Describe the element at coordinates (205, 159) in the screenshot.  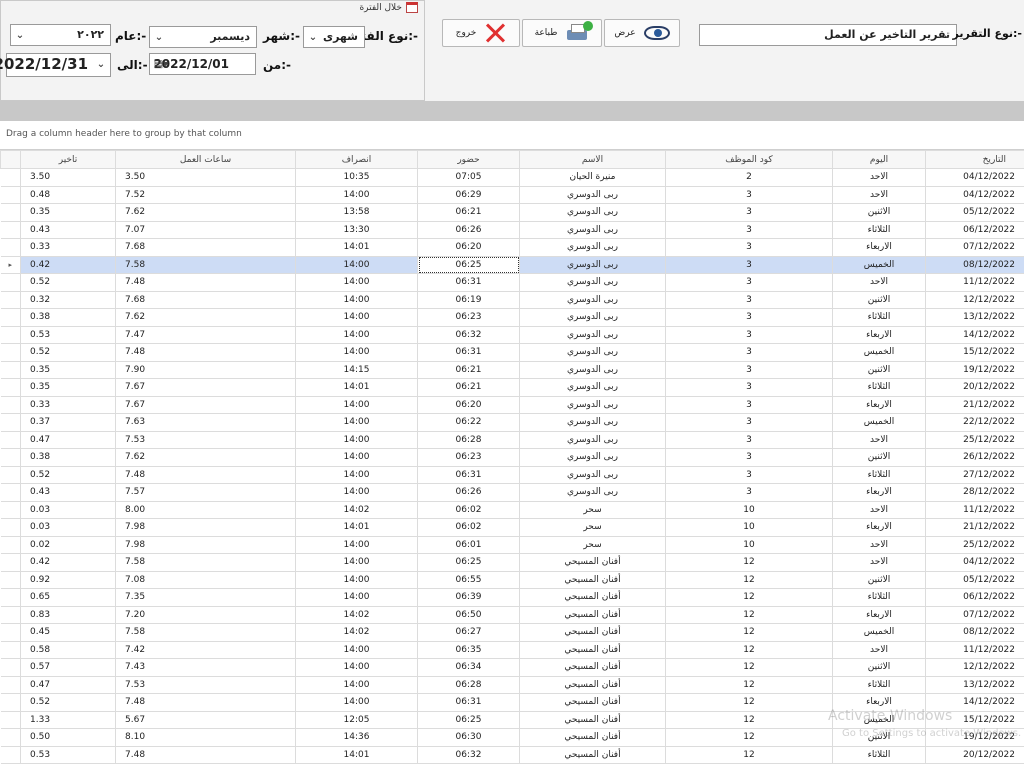
I see `column-header-work-hours: ساعات العمل` at that location.